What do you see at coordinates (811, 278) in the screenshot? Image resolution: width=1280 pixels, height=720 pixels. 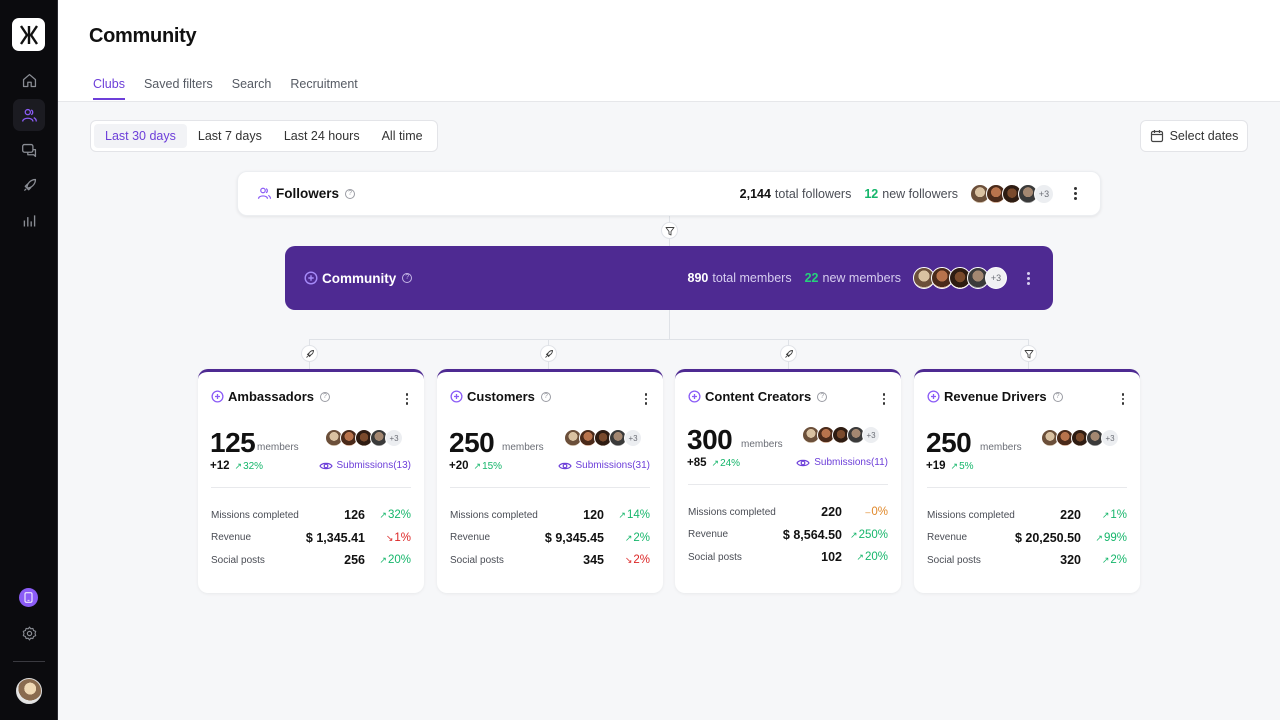 I see `community-new: 22` at bounding box center [811, 278].